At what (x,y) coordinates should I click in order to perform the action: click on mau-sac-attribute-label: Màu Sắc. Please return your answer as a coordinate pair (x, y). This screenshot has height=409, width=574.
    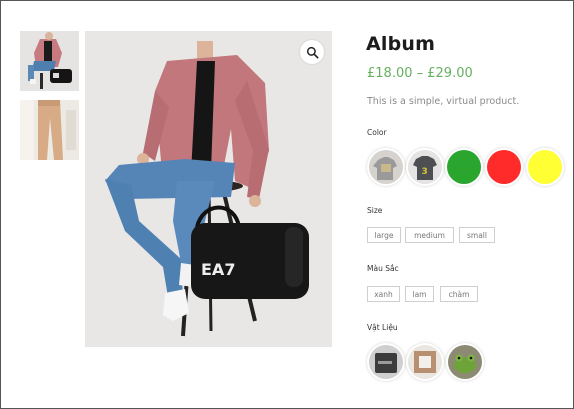
    Looking at the image, I should click on (383, 268).